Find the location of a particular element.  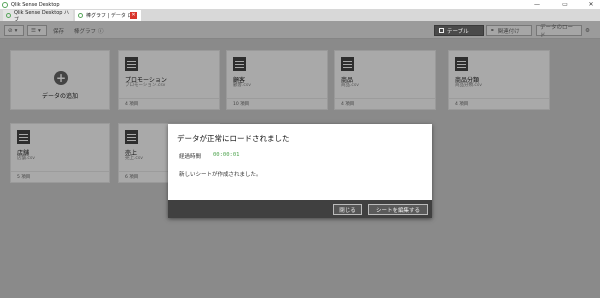

navigation-menu-button: ⊘ ▾ is located at coordinates (14, 30).